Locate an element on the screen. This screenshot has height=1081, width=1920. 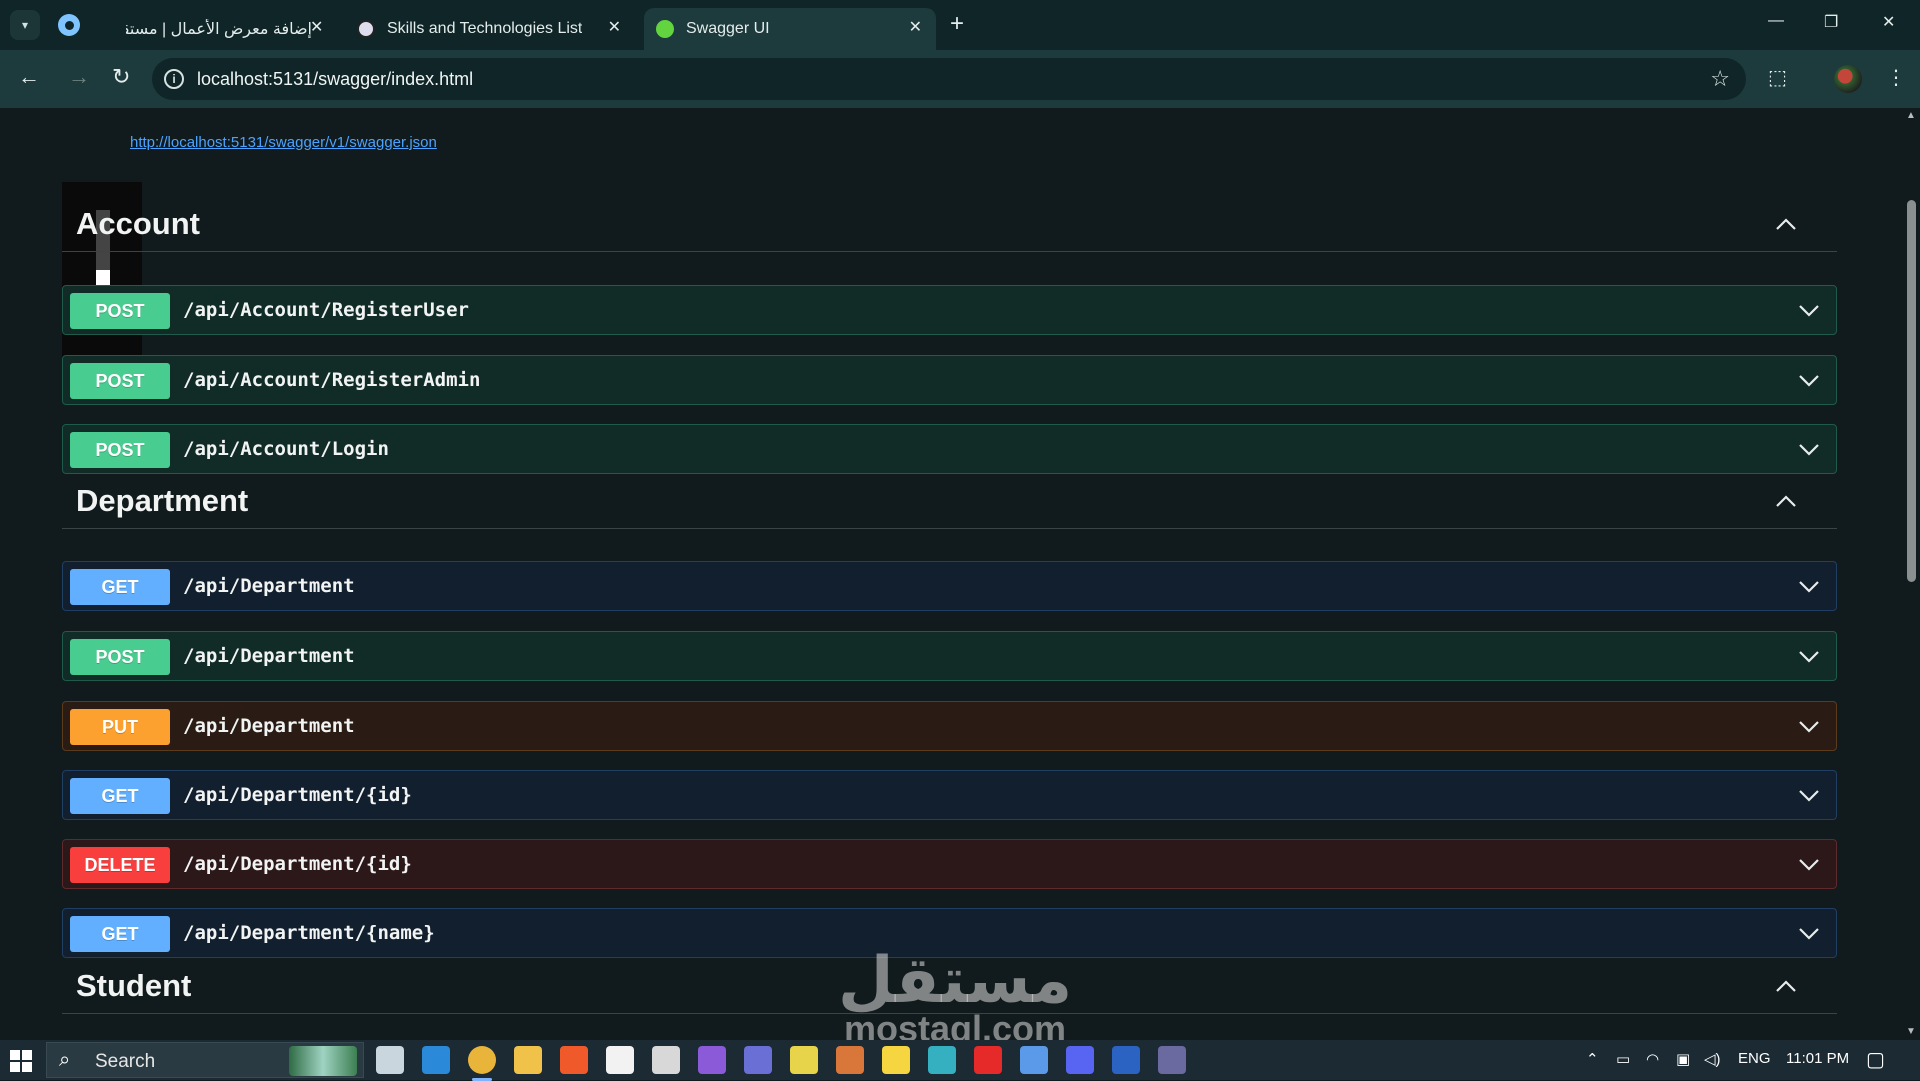
terminal-icon is located at coordinates (1172, 1060).